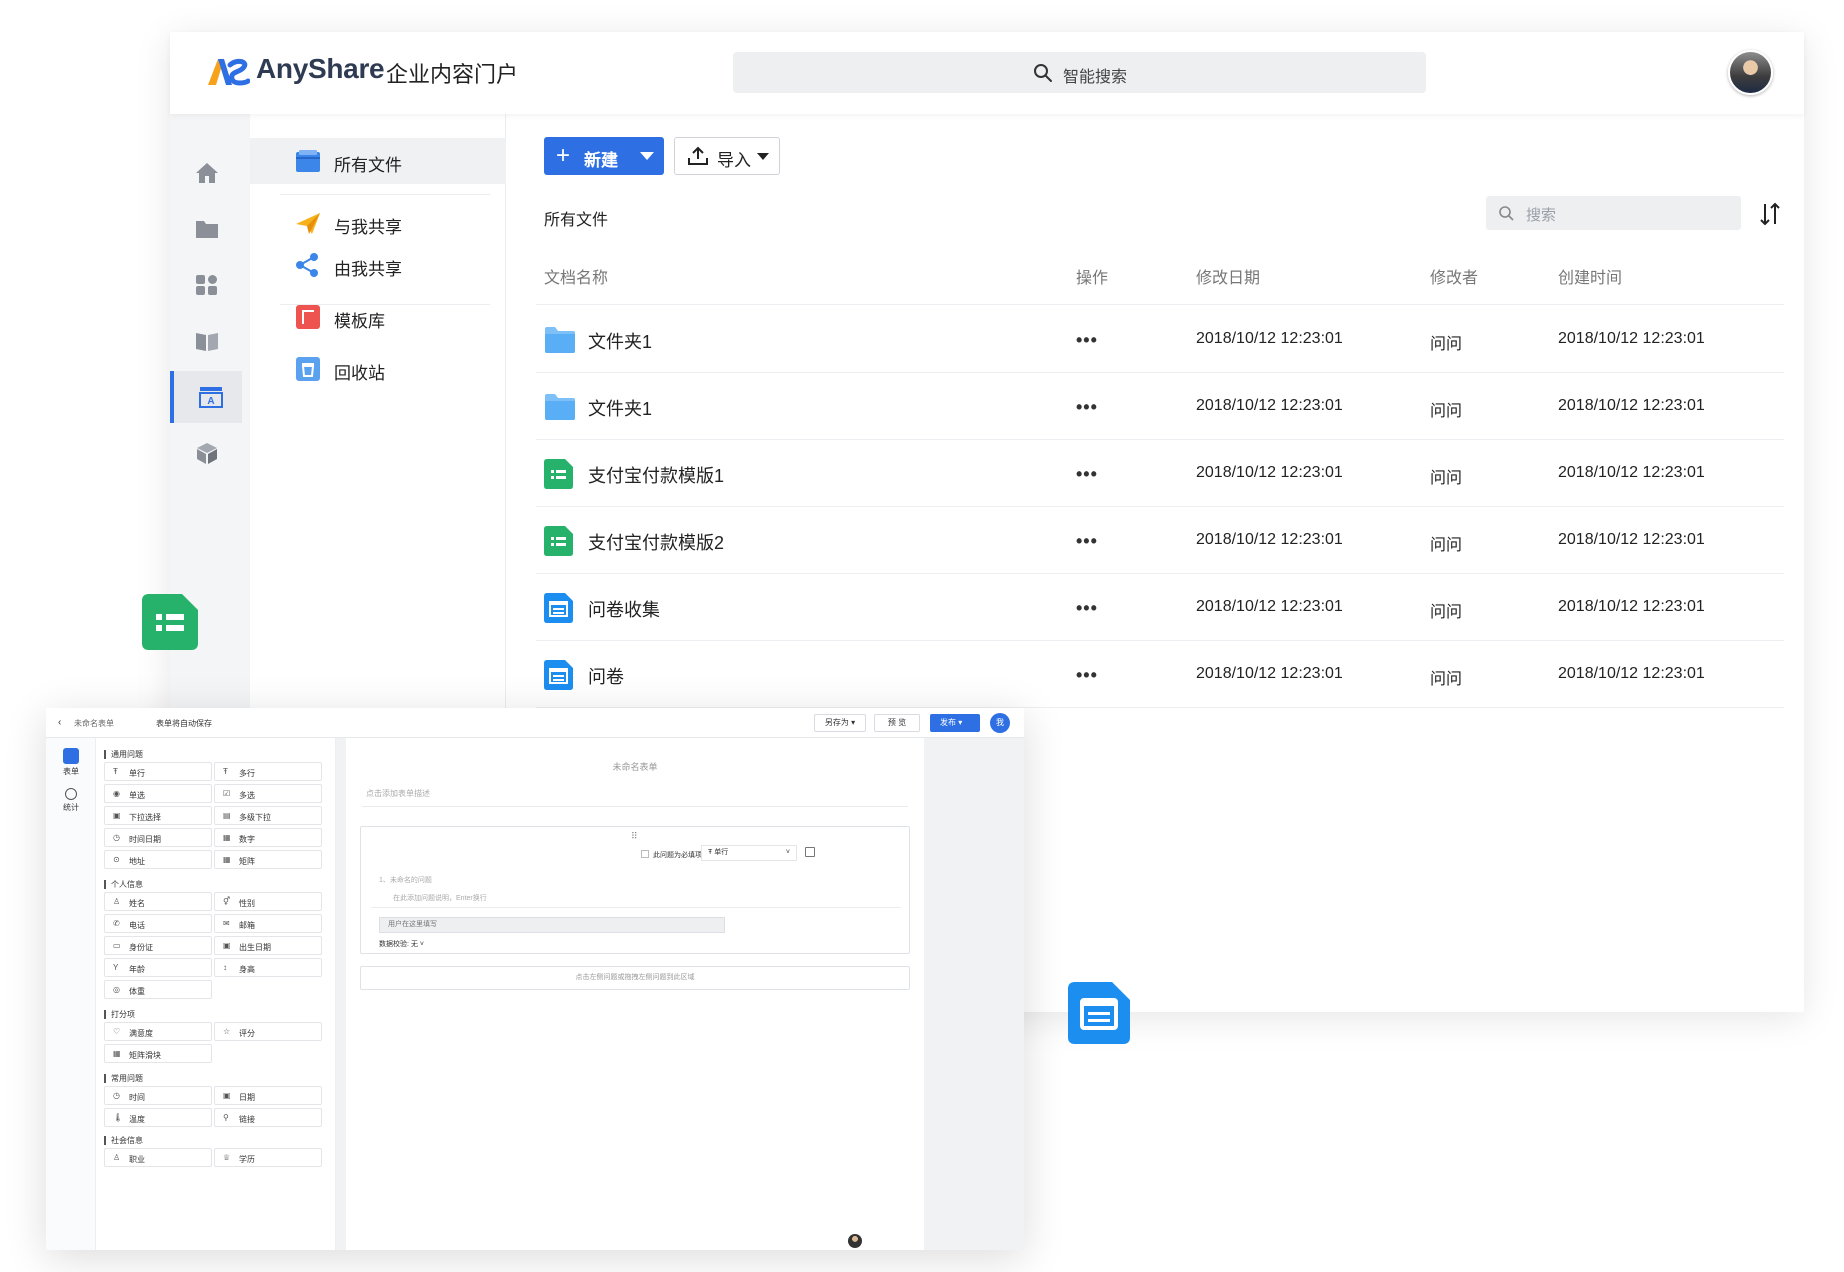 Image resolution: width=1844 pixels, height=1272 pixels. I want to click on new-button: + 新建, so click(604, 156).